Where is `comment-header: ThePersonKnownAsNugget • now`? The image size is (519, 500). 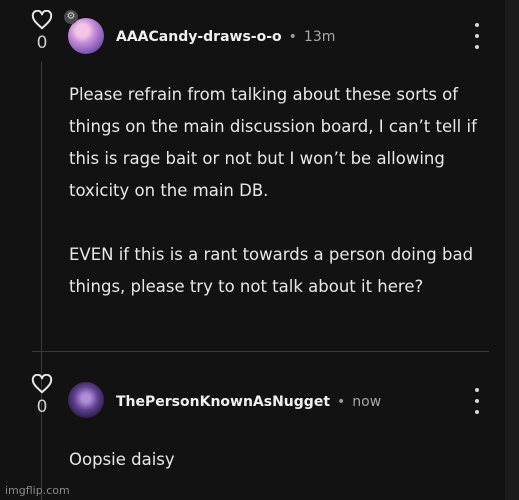
comment-header: ThePersonKnownAsNugget • now is located at coordinates (248, 402).